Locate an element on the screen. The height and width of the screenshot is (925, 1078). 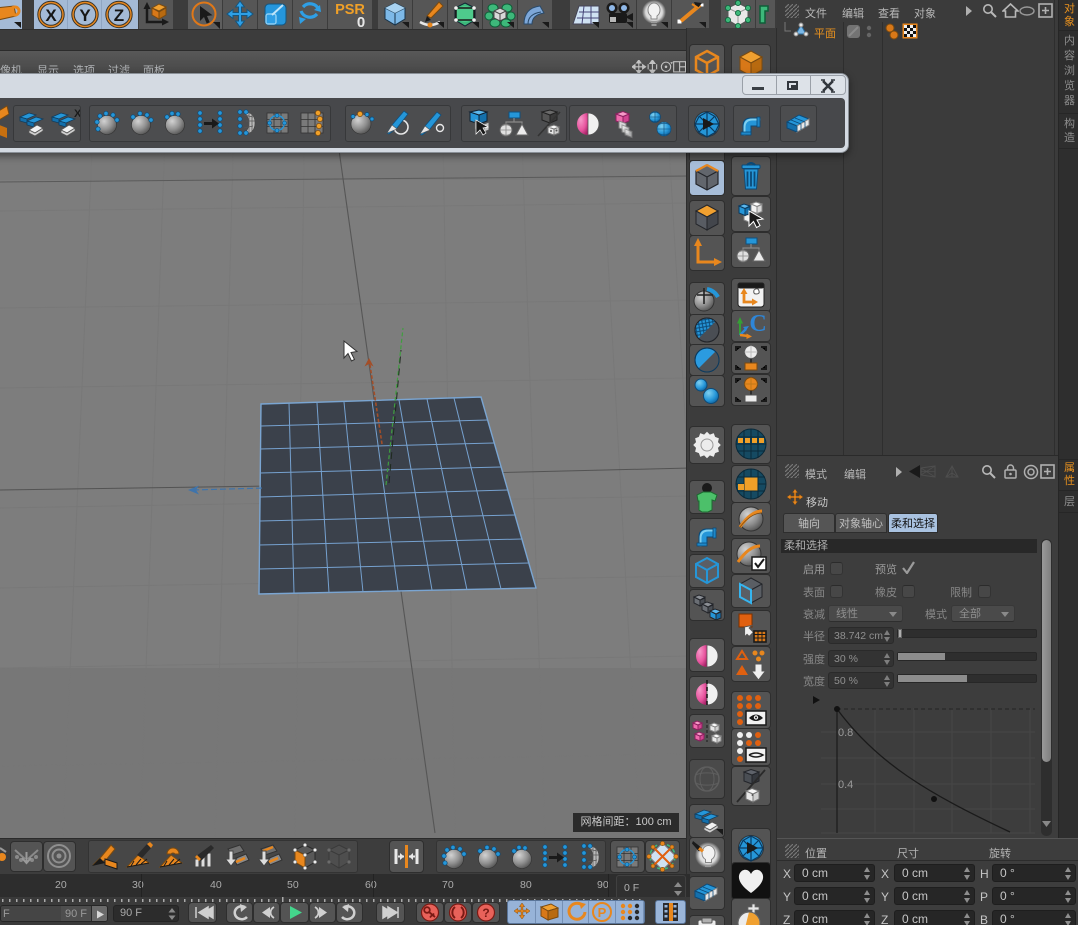
svg-text: Z is located at coordinates (119, 15).